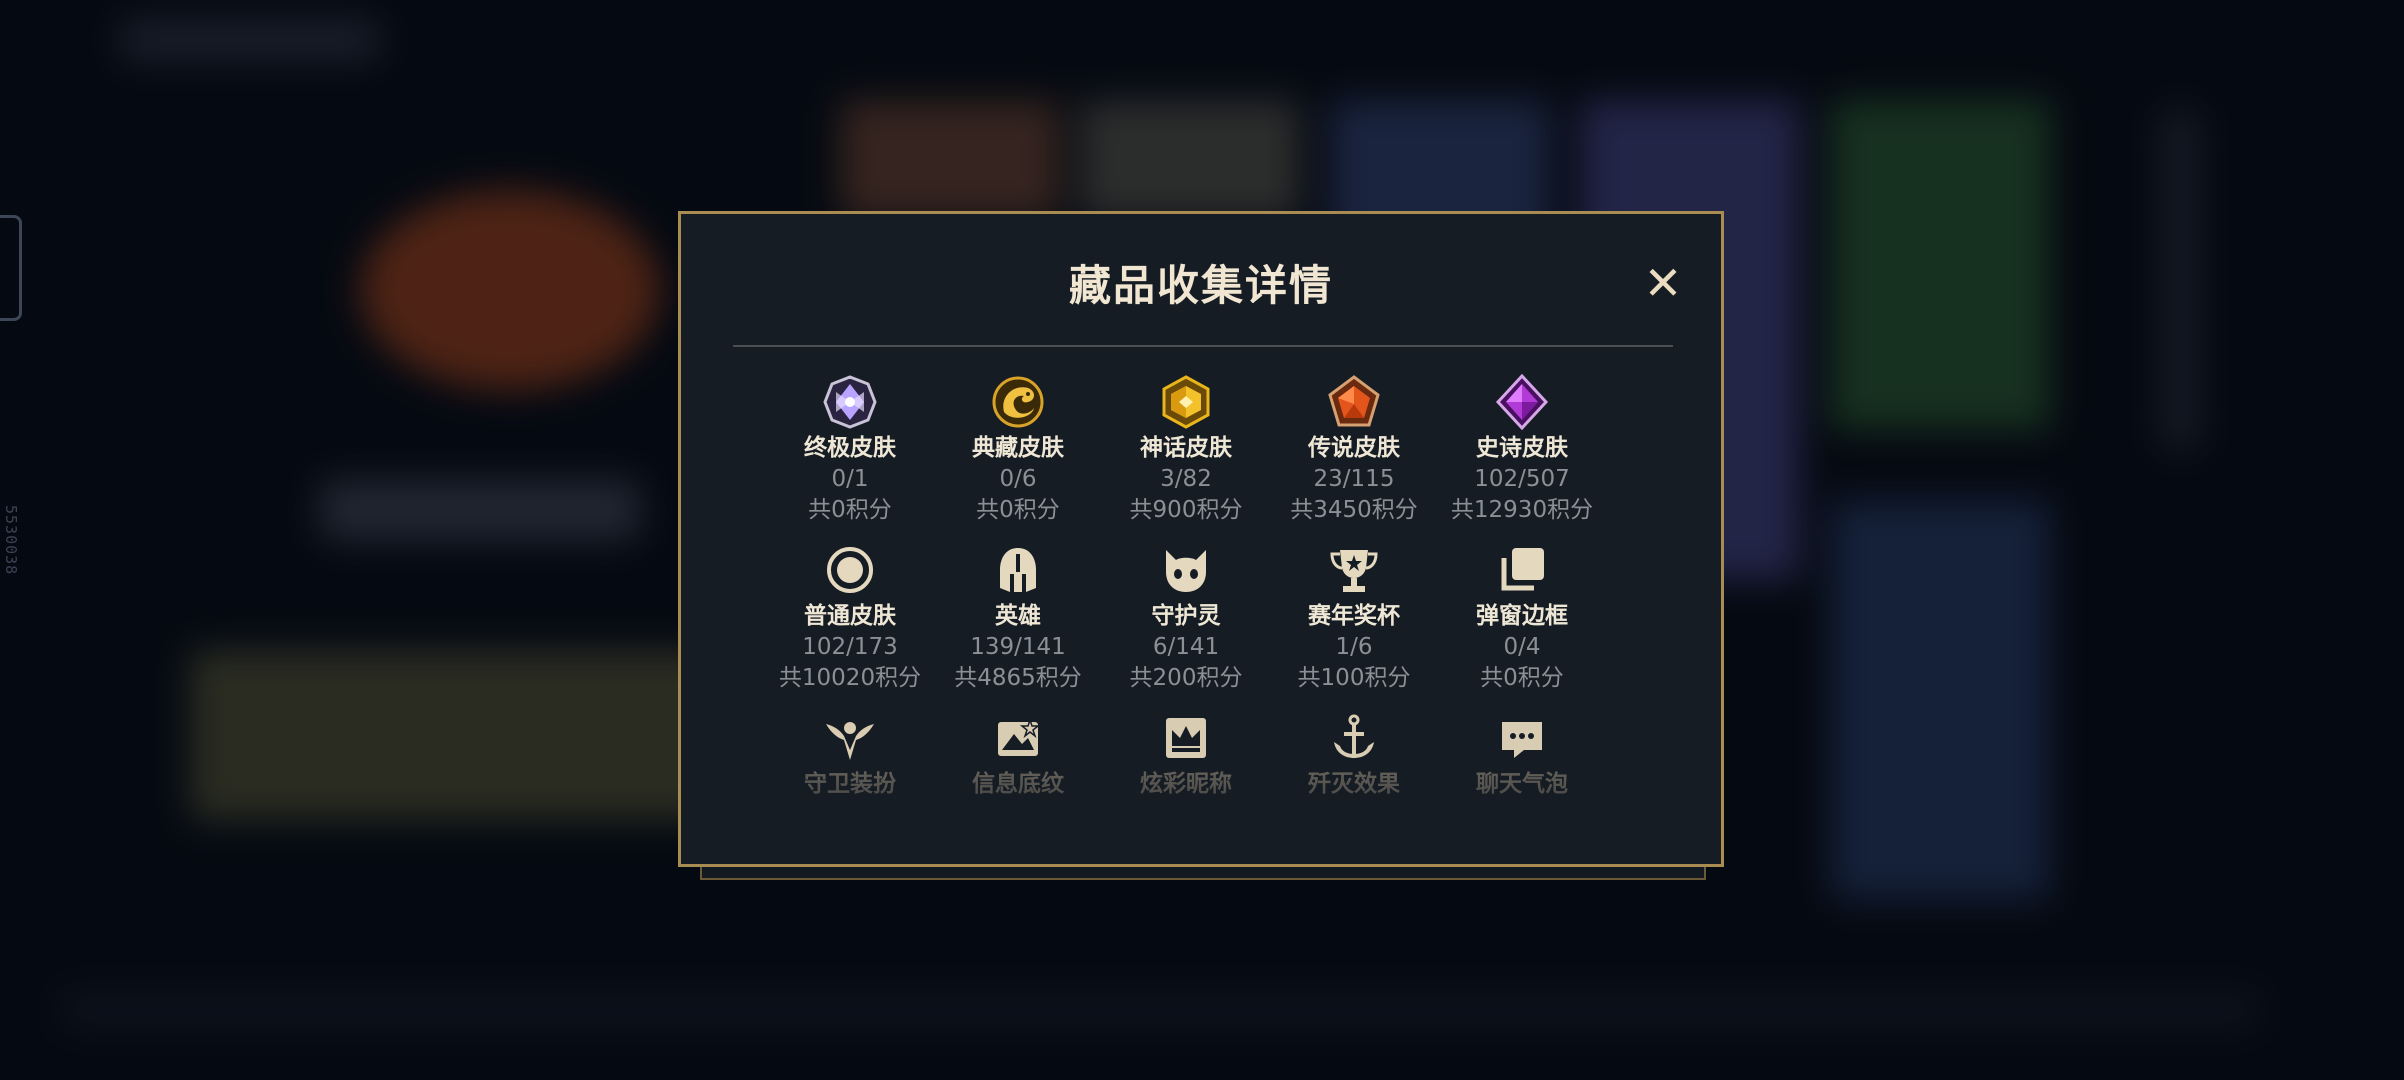 The height and width of the screenshot is (1080, 2404). I want to click on collection-item-mythic-skin: 神话皮肤 3/82 共900积分, so click(1186, 450).